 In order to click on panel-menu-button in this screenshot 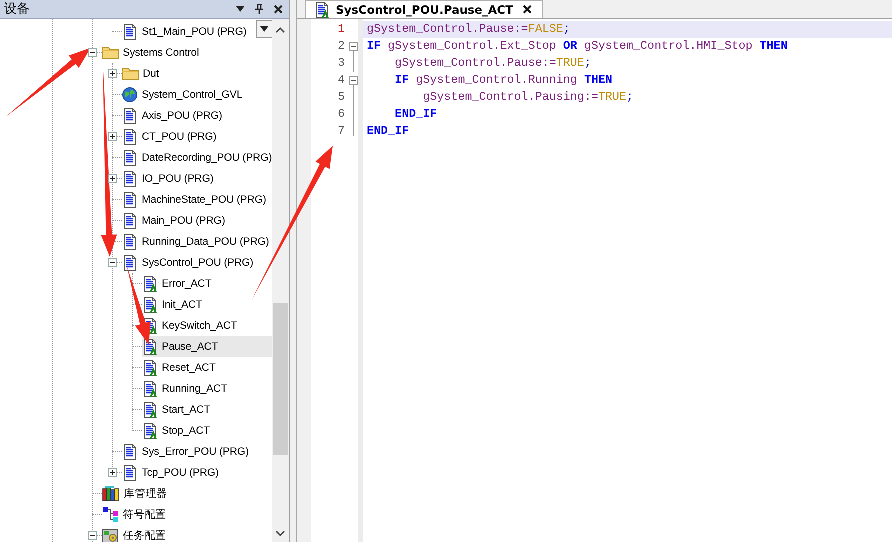, I will do `click(240, 9)`.